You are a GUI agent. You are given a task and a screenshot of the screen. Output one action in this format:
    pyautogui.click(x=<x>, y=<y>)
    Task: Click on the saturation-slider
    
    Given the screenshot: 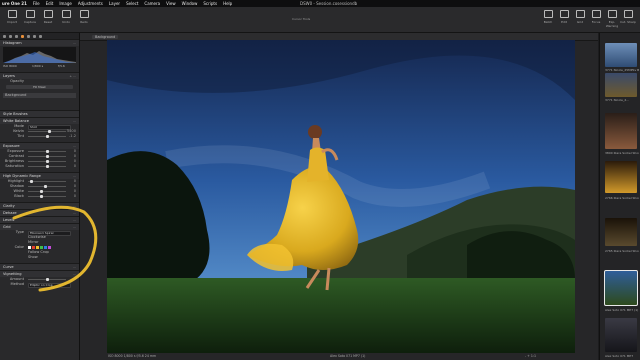 What is the action you would take?
    pyautogui.click(x=47, y=166)
    